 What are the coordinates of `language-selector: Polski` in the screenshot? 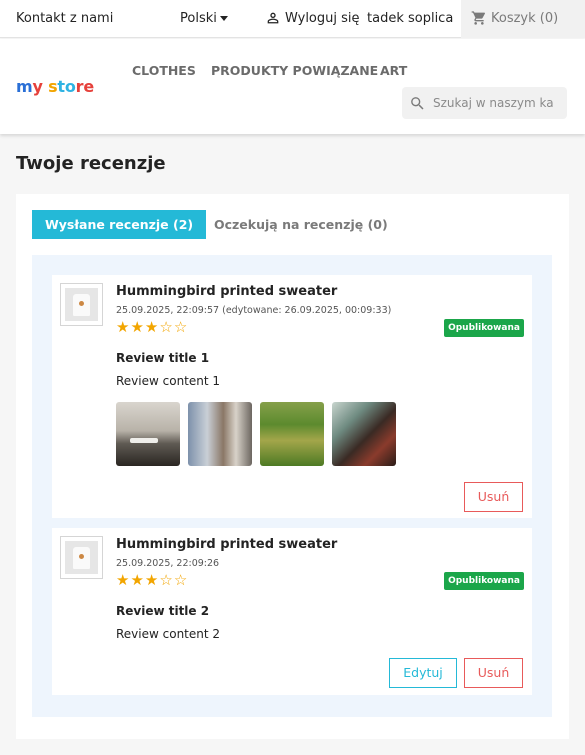 It's located at (204, 19).